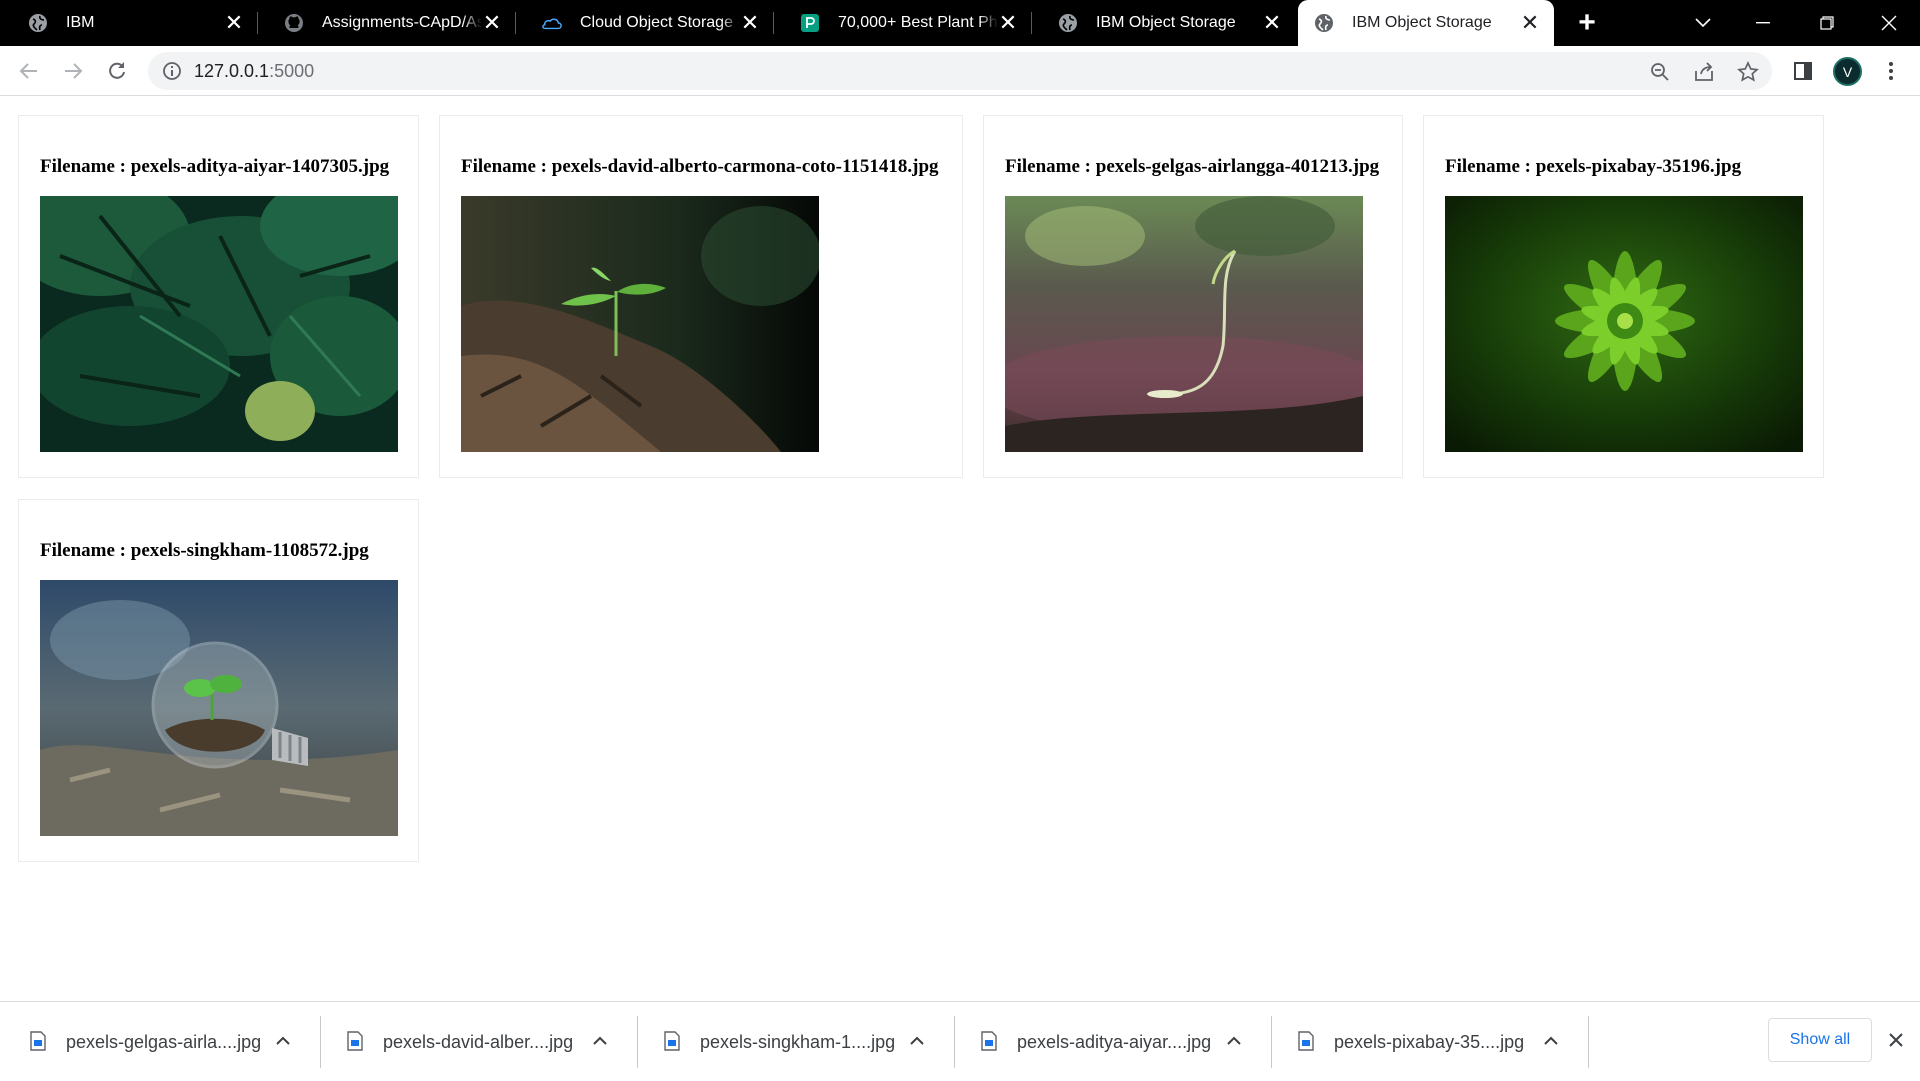 This screenshot has height=1081, width=1920. Describe the element at coordinates (232, 71) in the screenshot. I see `url-host: 127.0.0.1` at that location.